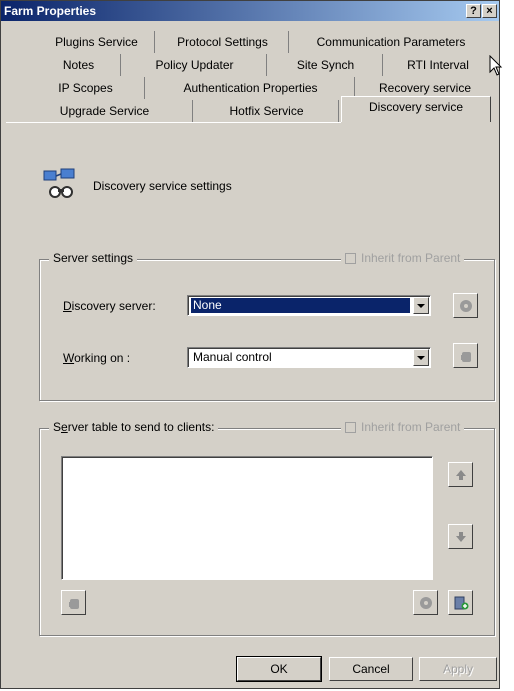 Image resolution: width=514 pixels, height=691 pixels. What do you see at coordinates (438, 65) in the screenshot?
I see `tab-rti-interval: RTI Interval` at bounding box center [438, 65].